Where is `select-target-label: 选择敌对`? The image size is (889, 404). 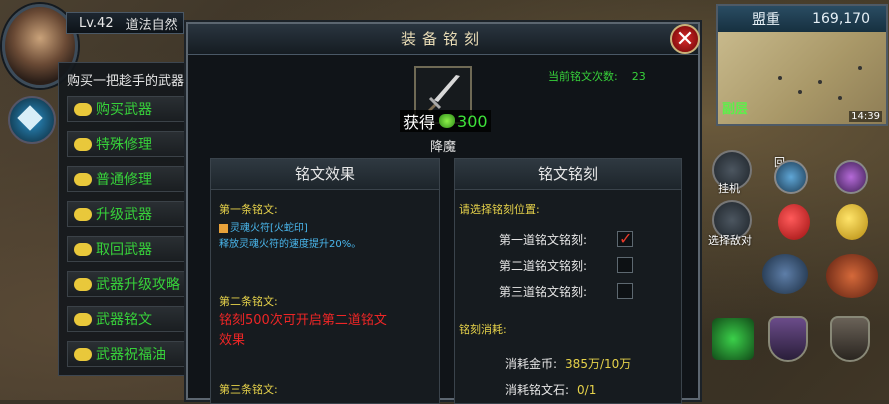
select-target-label: 选择敌对 is located at coordinates (730, 240).